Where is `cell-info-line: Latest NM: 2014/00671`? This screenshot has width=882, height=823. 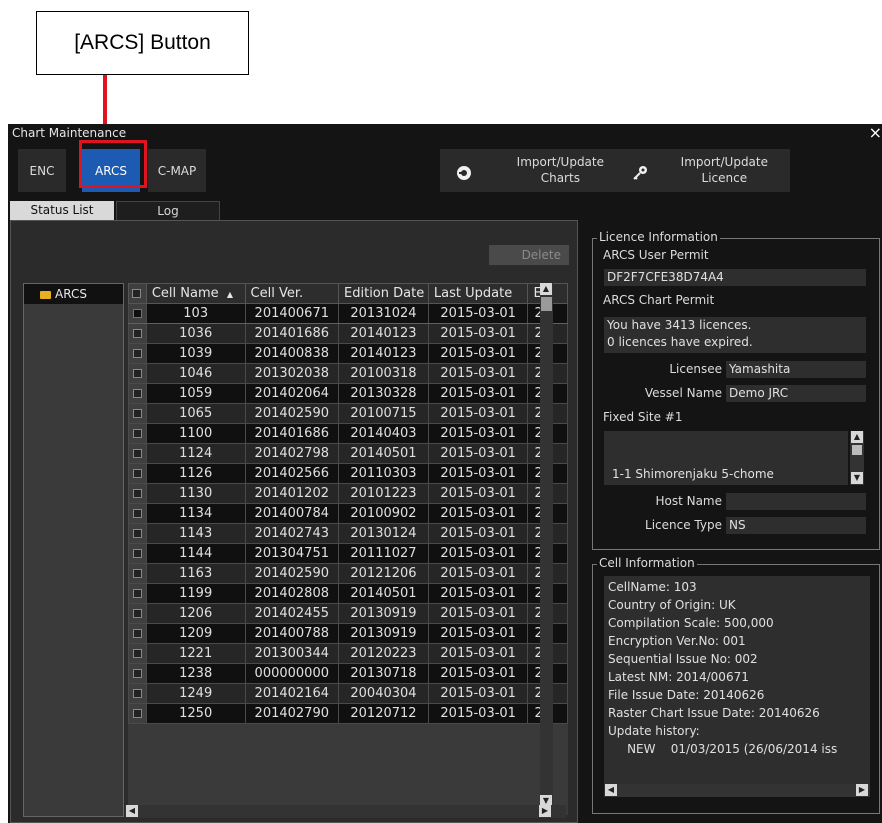
cell-info-line: Latest NM: 2014/00671 is located at coordinates (678, 677).